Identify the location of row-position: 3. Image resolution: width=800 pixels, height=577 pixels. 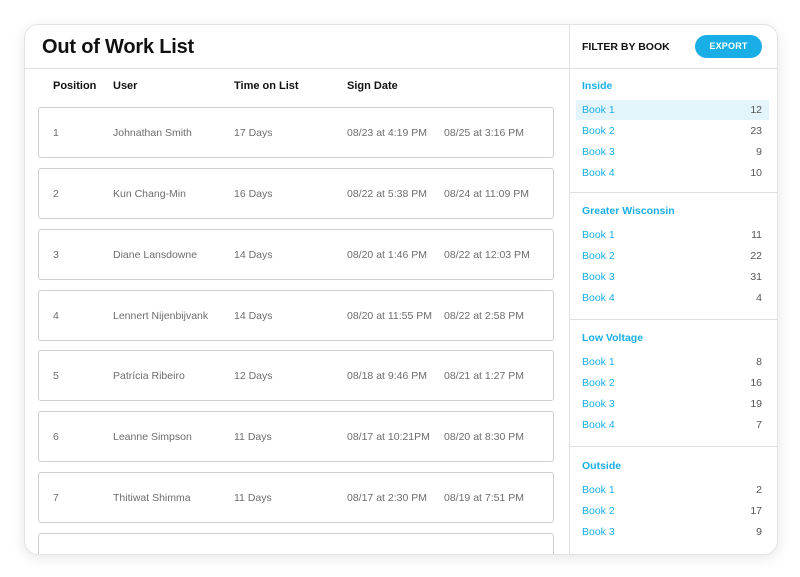
(56, 255).